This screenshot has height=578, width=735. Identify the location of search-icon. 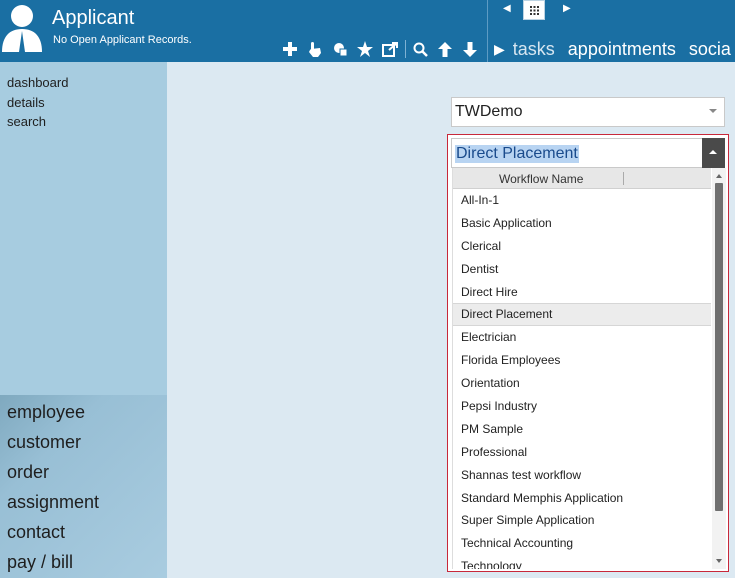
(420, 49).